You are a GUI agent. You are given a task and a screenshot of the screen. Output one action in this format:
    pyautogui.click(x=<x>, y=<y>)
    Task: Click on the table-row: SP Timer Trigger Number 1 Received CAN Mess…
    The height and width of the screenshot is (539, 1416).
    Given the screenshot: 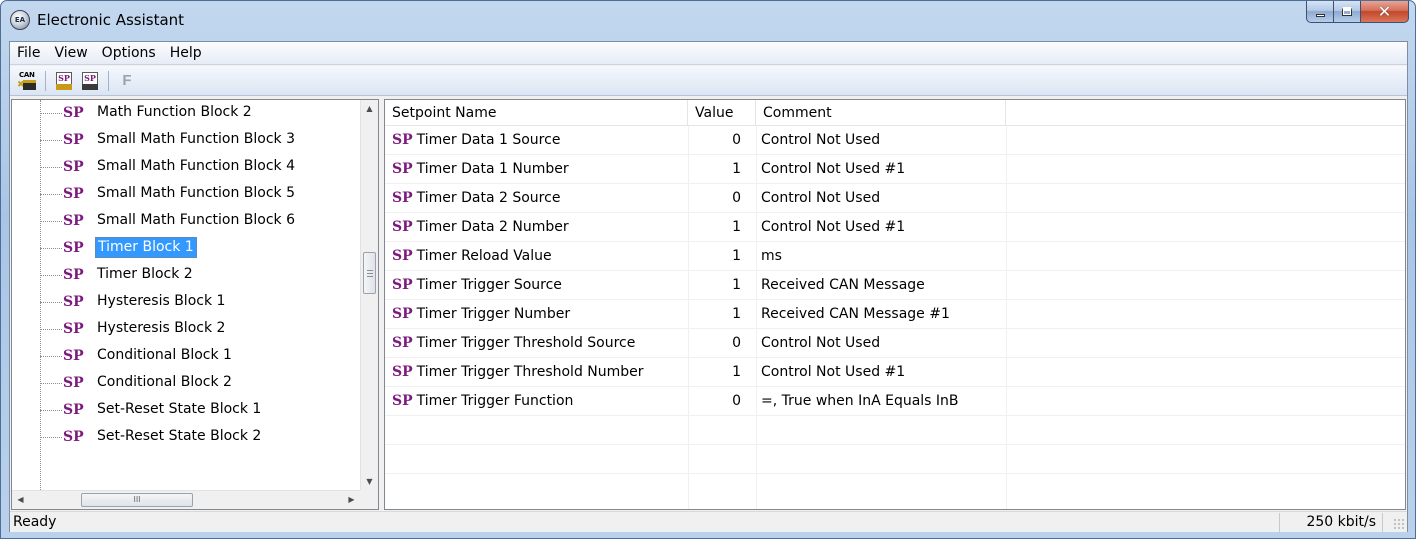 What is the action you would take?
    pyautogui.click(x=895, y=314)
    